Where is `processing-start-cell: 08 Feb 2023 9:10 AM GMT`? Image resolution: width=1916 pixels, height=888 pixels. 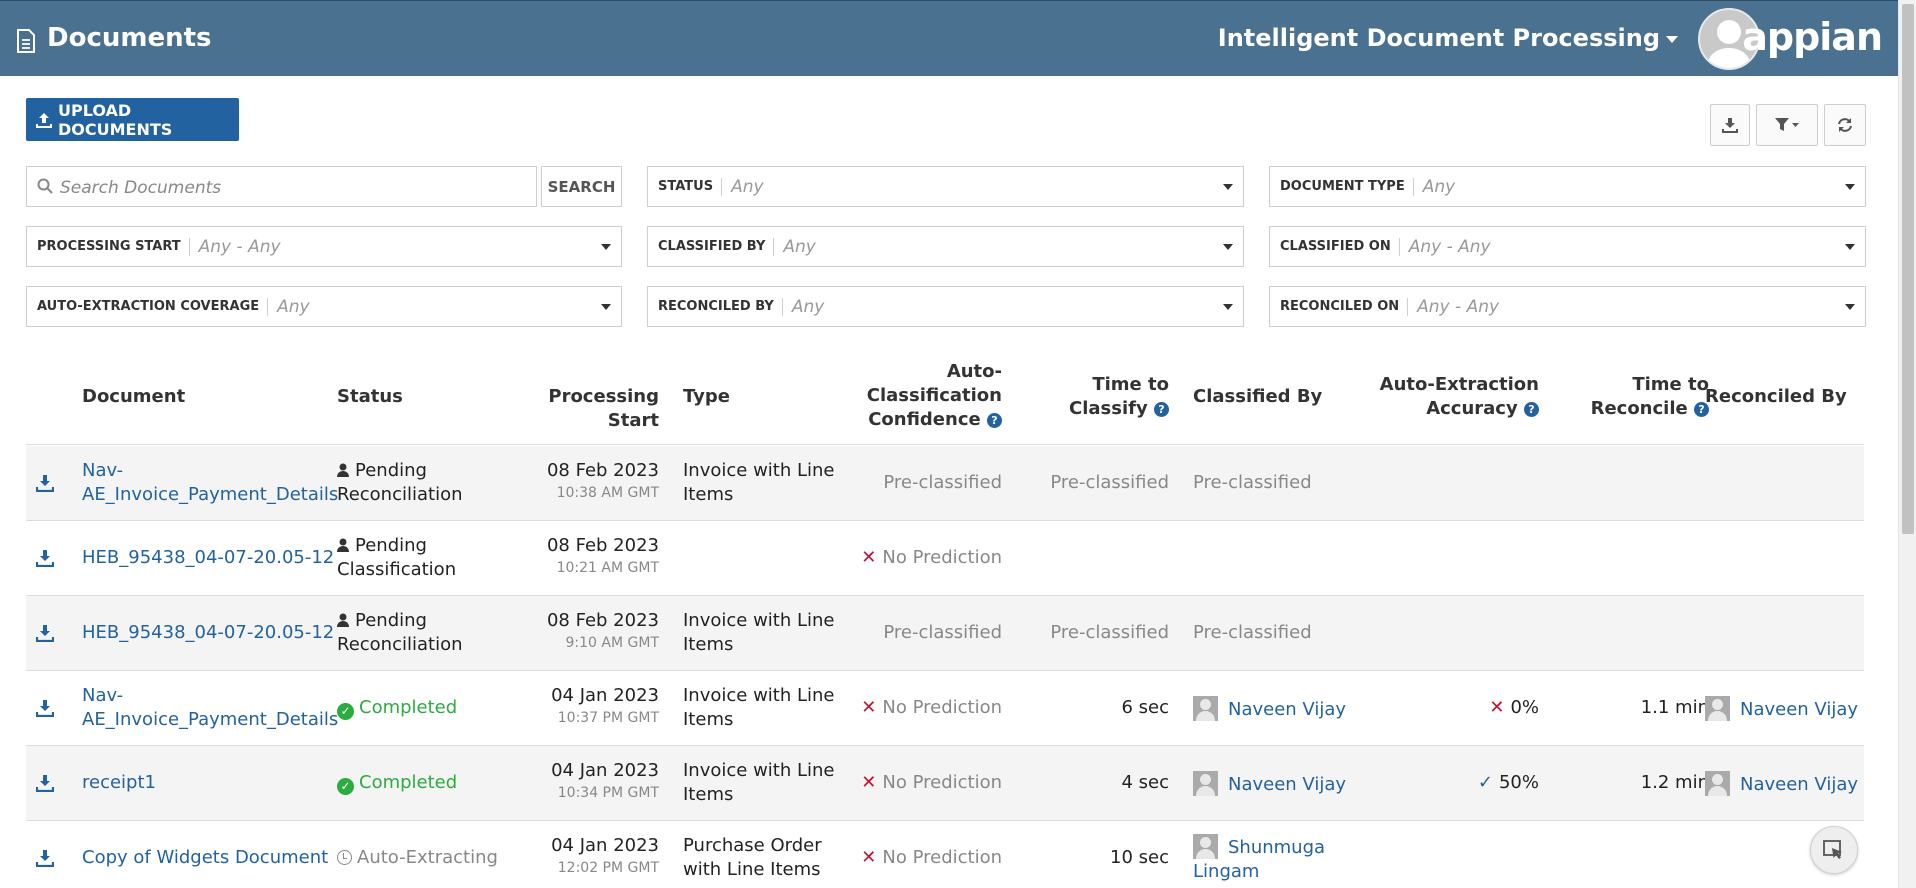 processing-start-cell: 08 Feb 2023 9:10 AM GMT is located at coordinates (577, 631).